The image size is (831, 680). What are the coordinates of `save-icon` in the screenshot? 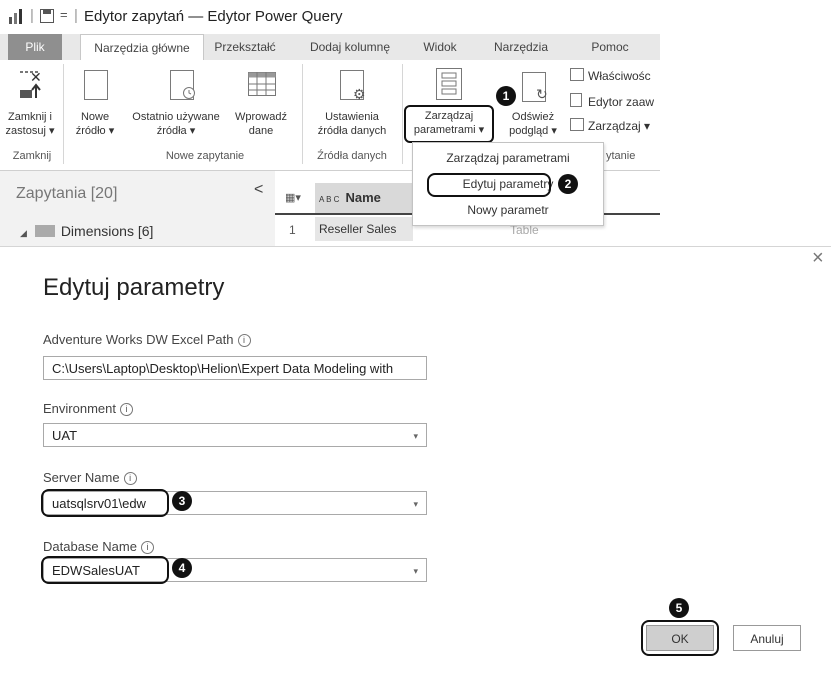 It's located at (47, 16).